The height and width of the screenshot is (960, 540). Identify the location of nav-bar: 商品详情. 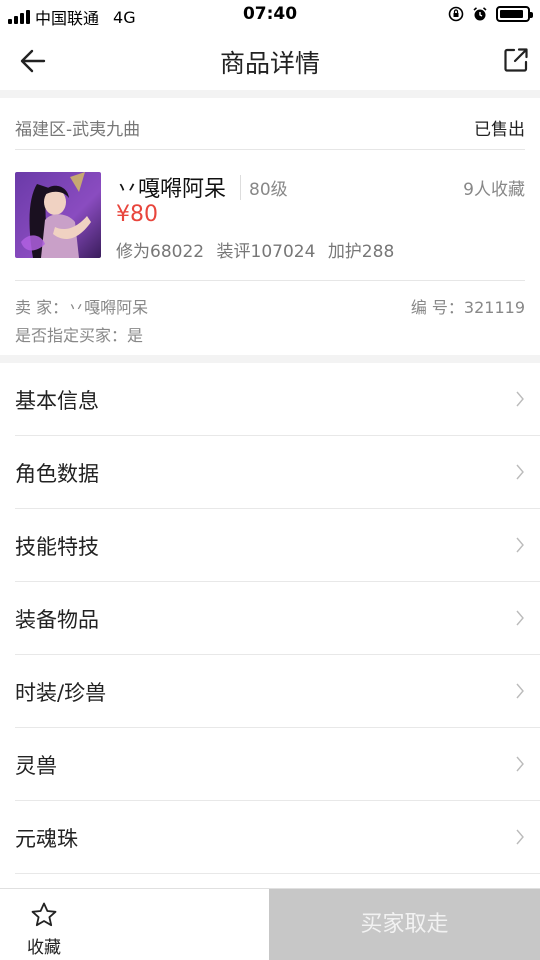
(270, 61).